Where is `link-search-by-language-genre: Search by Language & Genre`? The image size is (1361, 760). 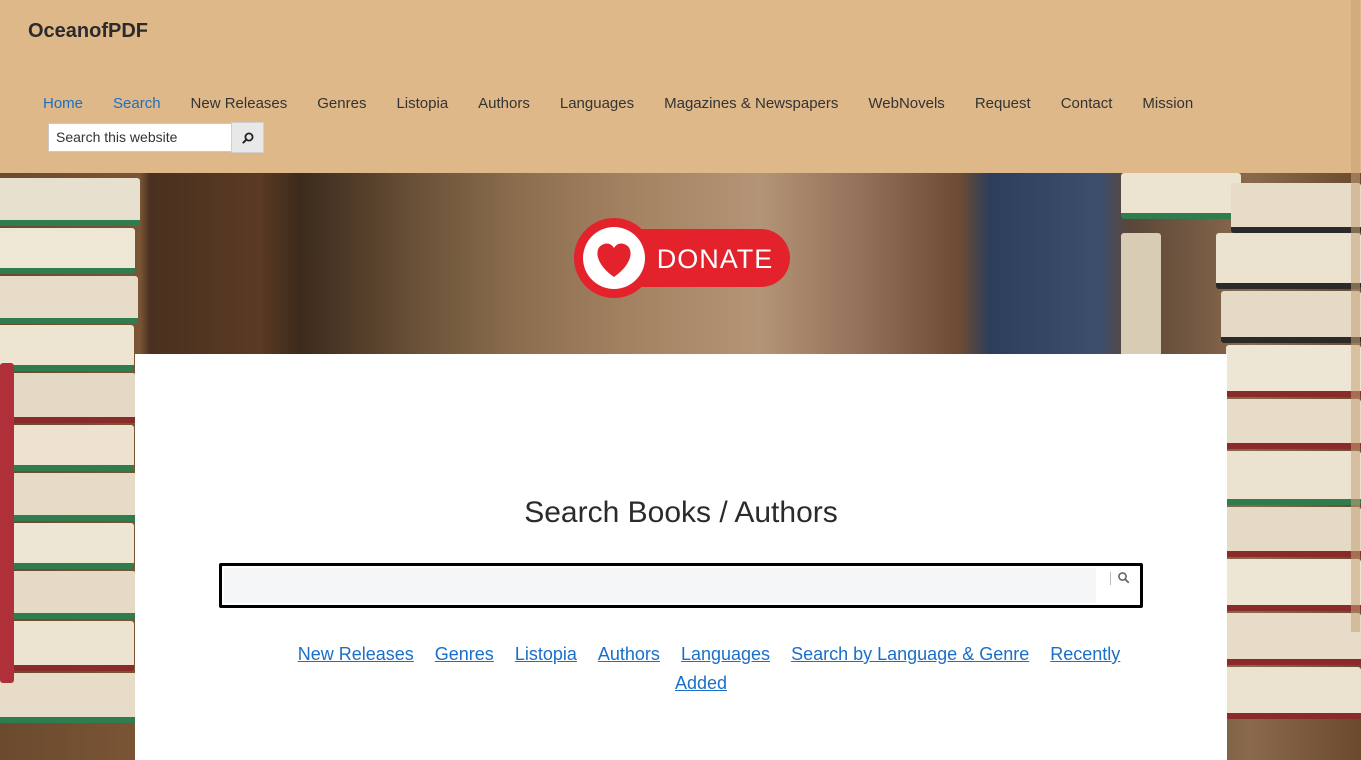
link-search-by-language-genre: Search by Language & Genre is located at coordinates (910, 654).